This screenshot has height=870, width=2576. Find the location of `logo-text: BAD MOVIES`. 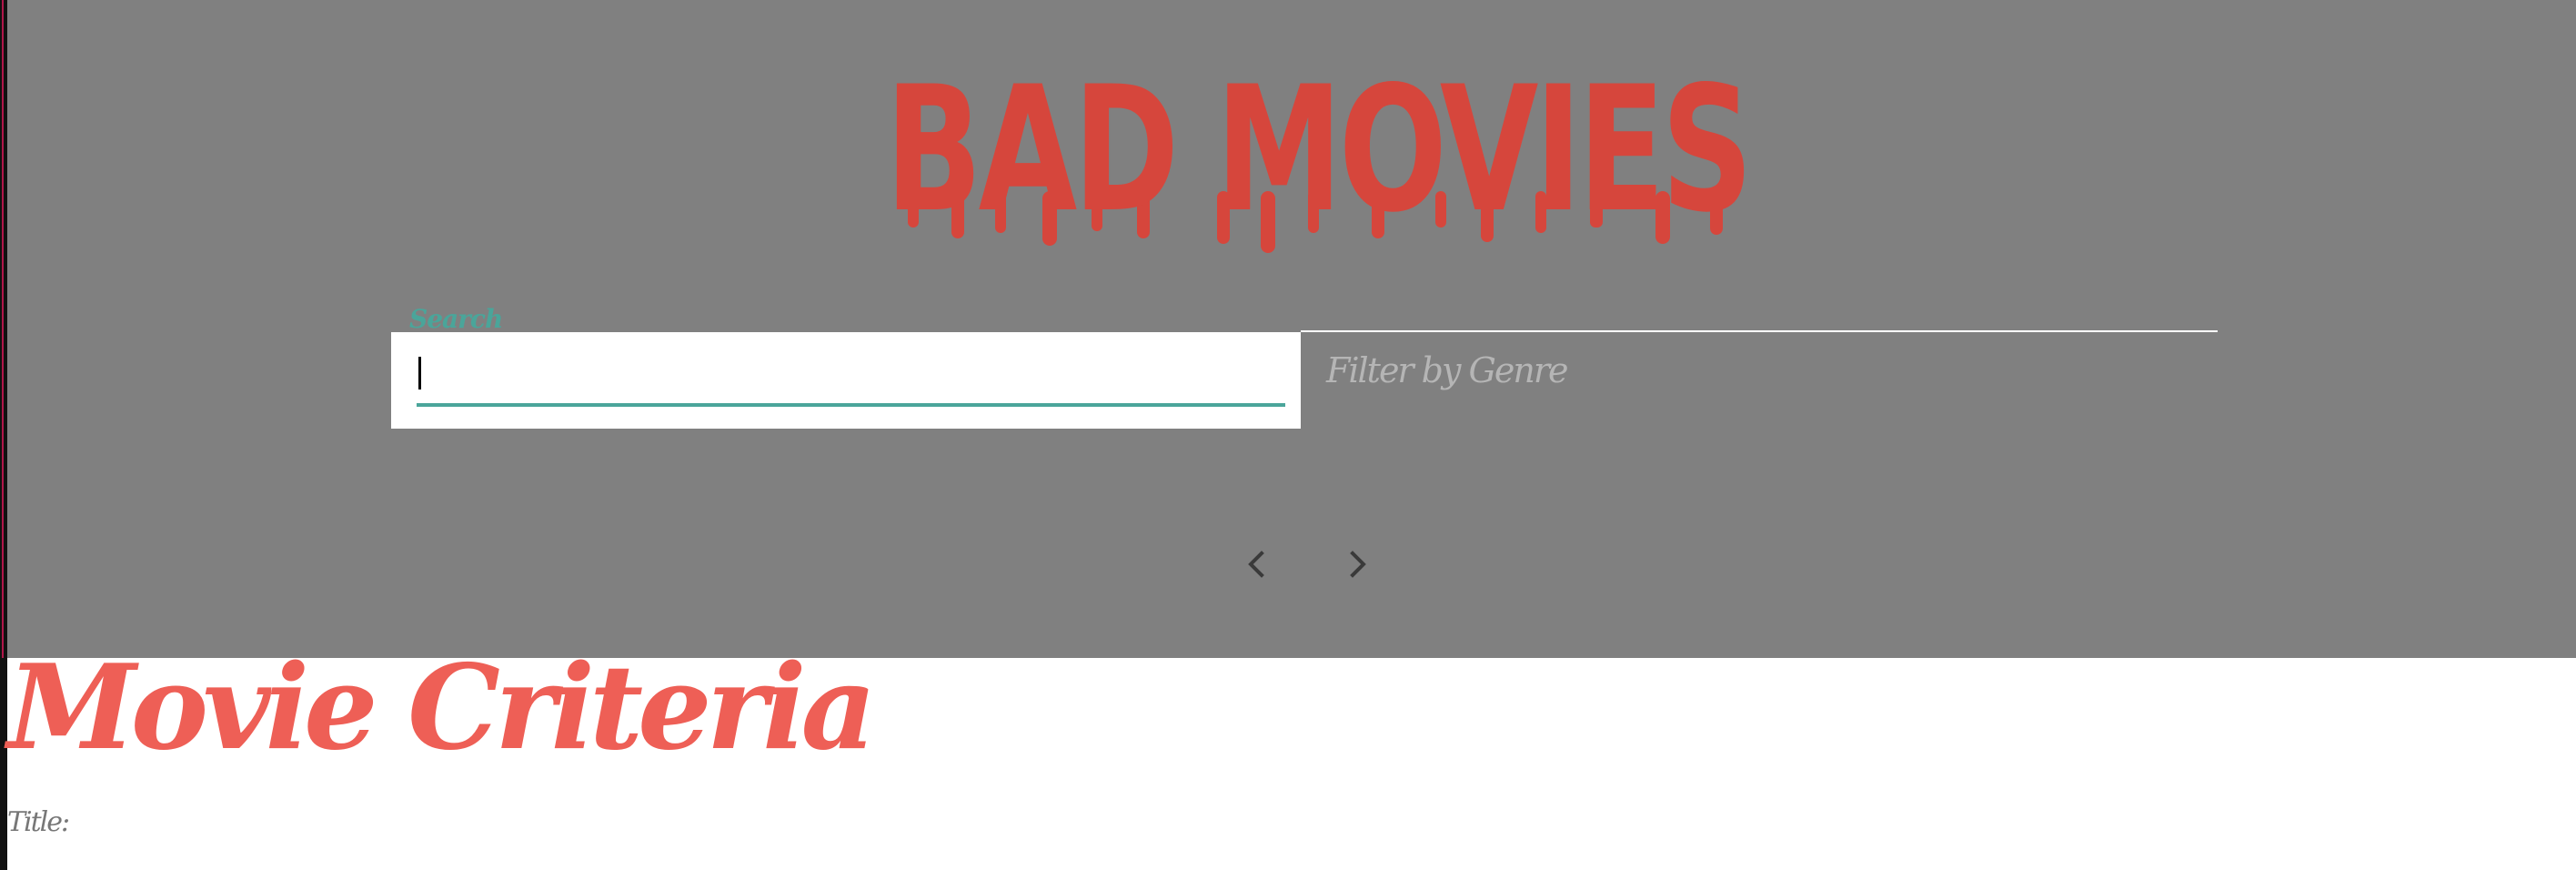

logo-text: BAD MOVIES is located at coordinates (1317, 152).